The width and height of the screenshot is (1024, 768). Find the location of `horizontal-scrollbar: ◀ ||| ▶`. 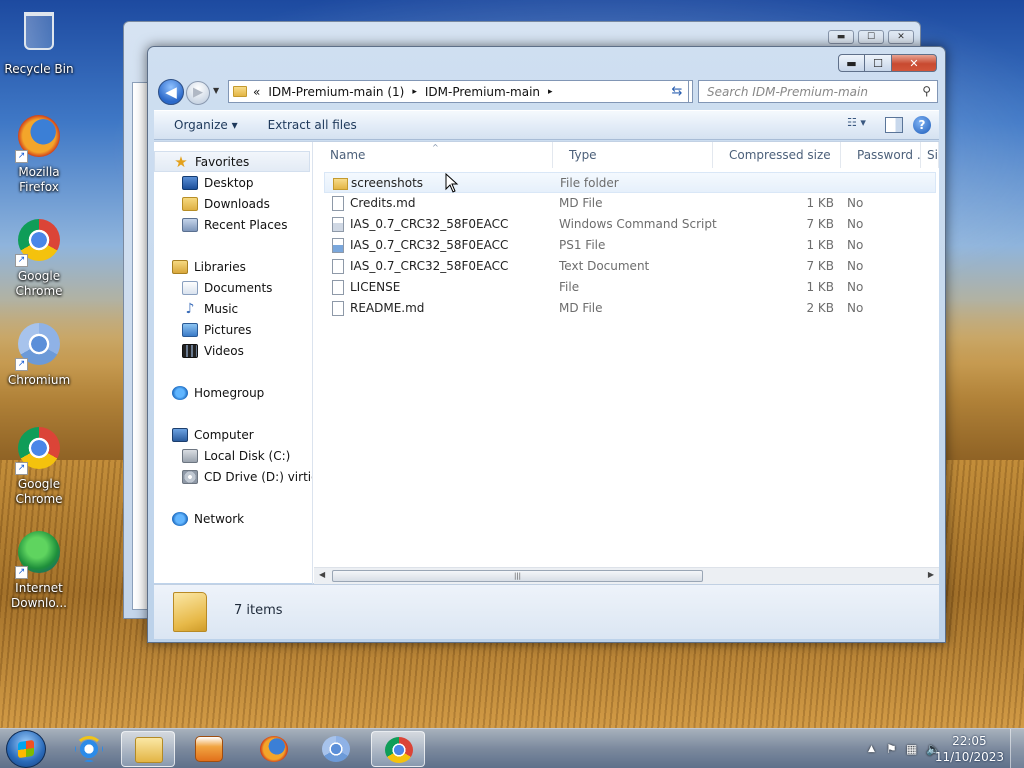

horizontal-scrollbar: ◀ ||| ▶ is located at coordinates (626, 575).